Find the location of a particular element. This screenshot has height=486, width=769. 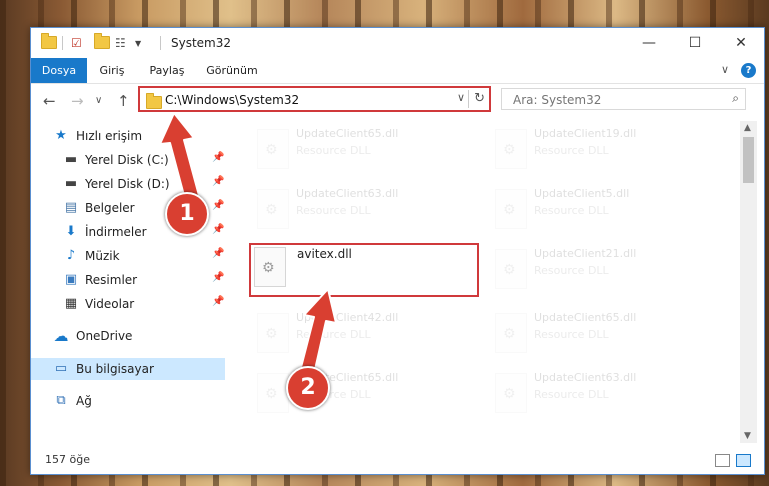

file-name: UpdateClient63.dll is located at coordinates (347, 193).